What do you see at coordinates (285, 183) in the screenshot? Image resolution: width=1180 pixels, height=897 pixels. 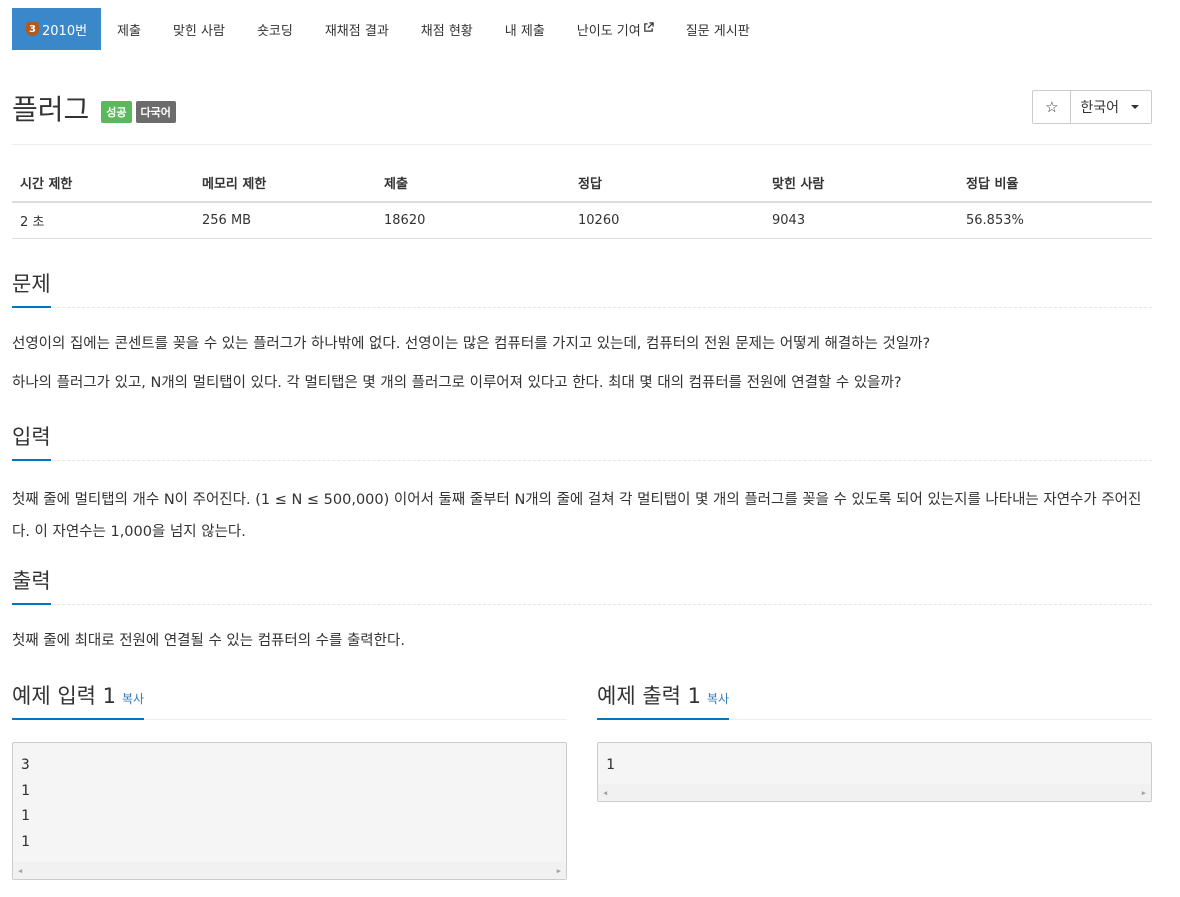 I see `col-memory-limit: 메모리 제한` at bounding box center [285, 183].